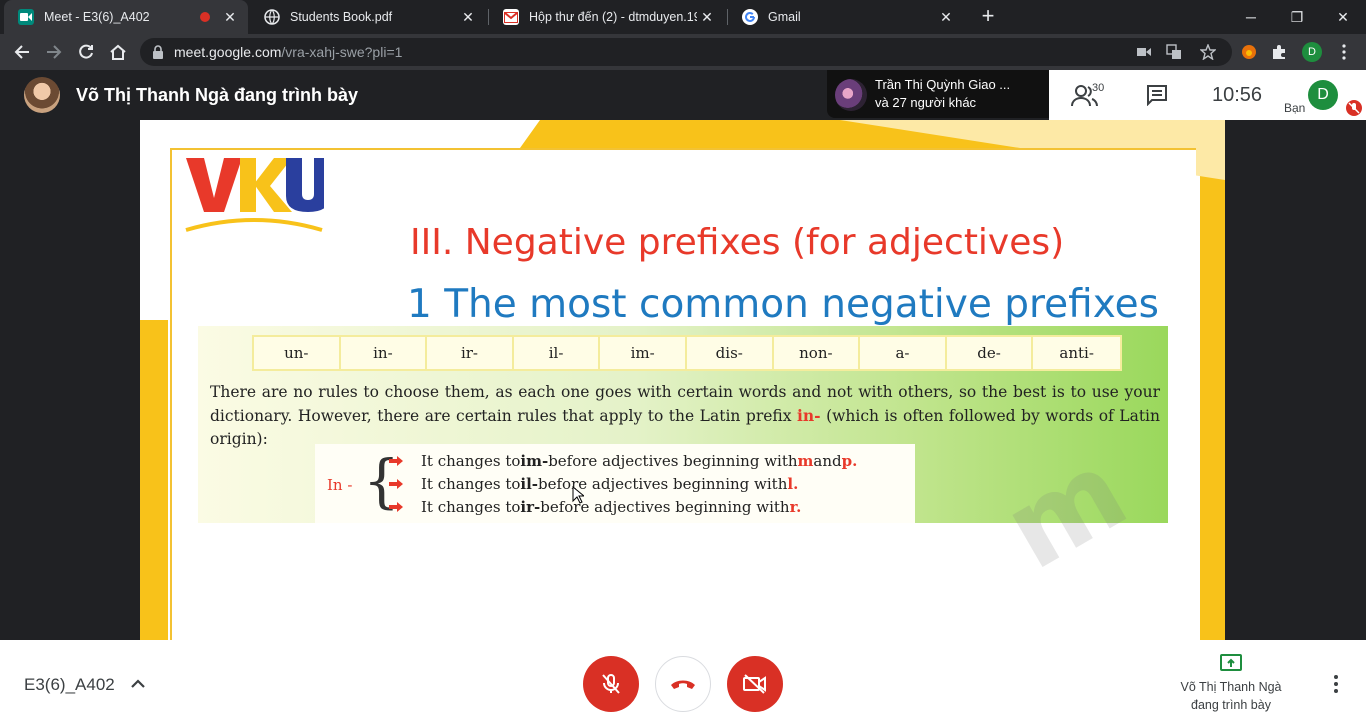 This screenshot has height=728, width=1366. I want to click on forward-arrow-icon, so click(54, 52).